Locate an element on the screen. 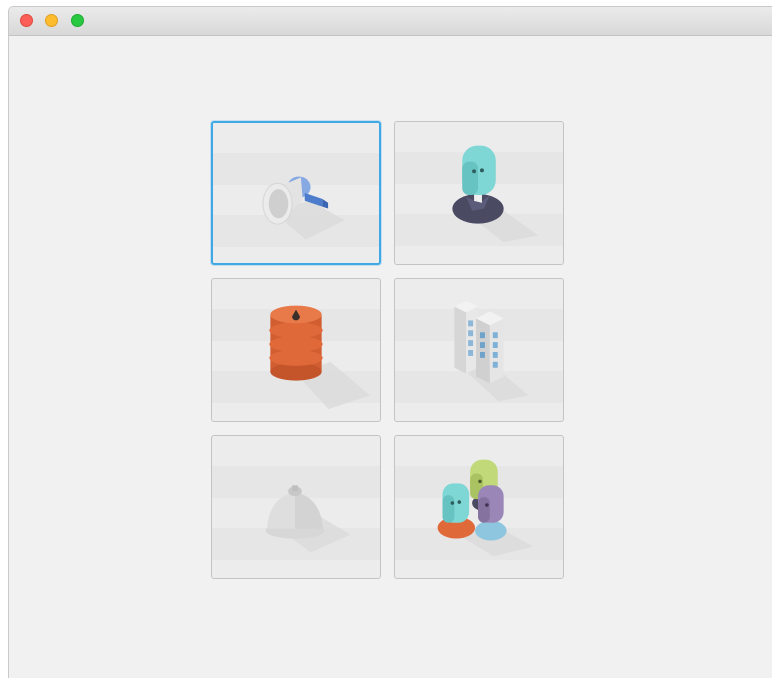  tile-group-people is located at coordinates (479, 507).